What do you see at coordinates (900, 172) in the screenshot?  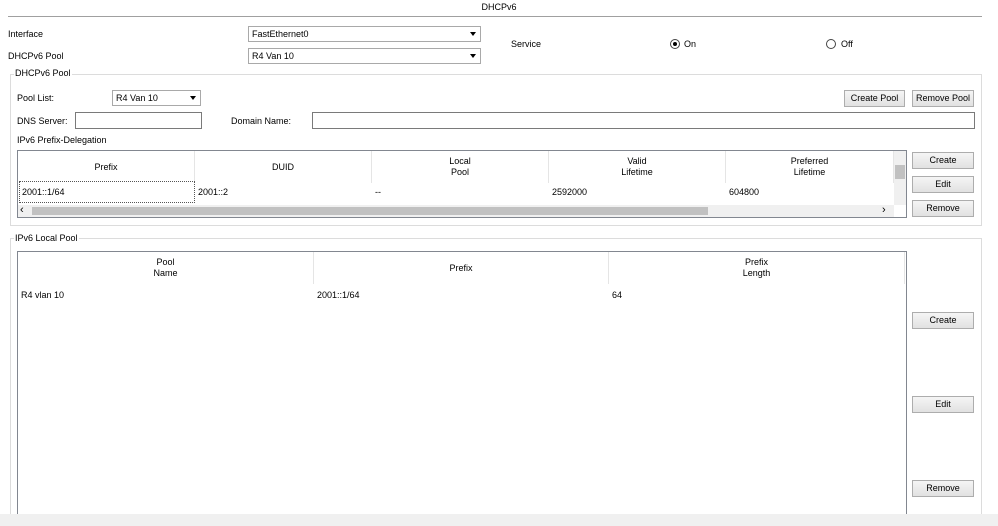 I see `vertical-scroll-thumb` at bounding box center [900, 172].